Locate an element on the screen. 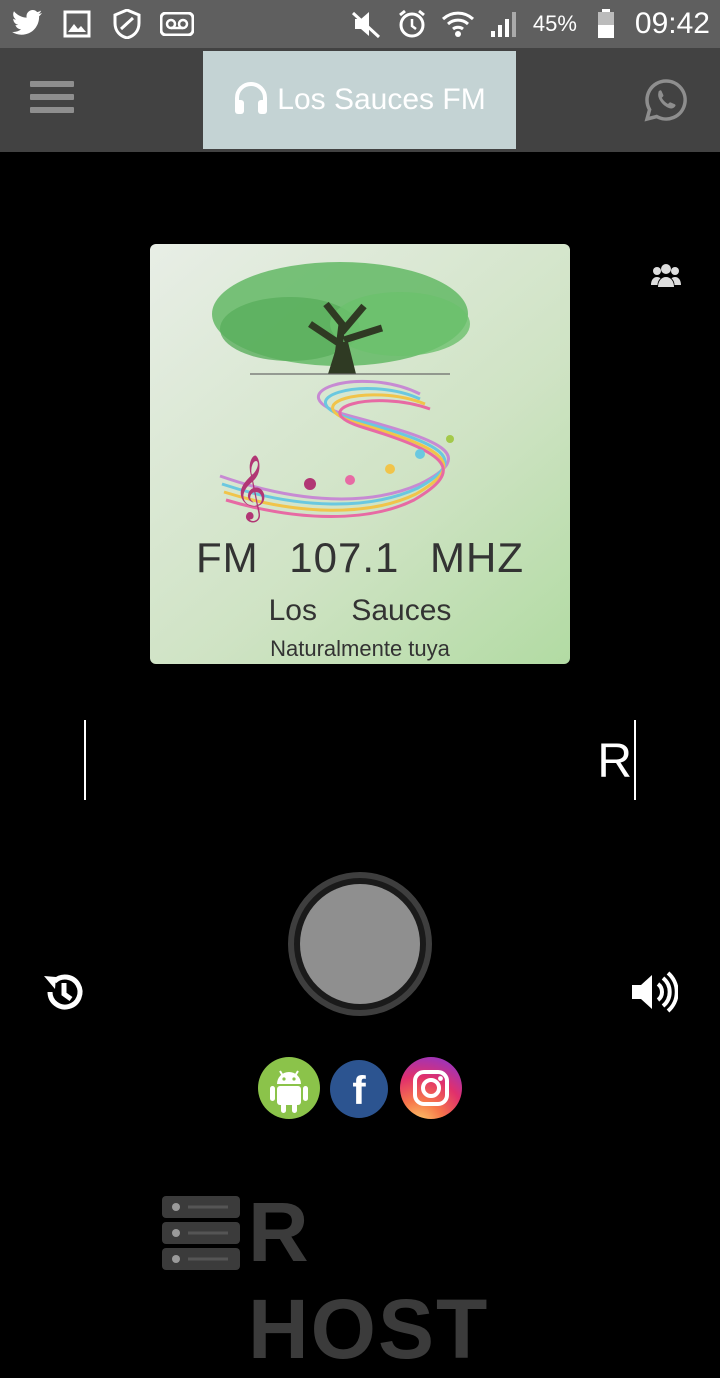 This screenshot has width=720, height=1378. instagram-button is located at coordinates (431, 1088).